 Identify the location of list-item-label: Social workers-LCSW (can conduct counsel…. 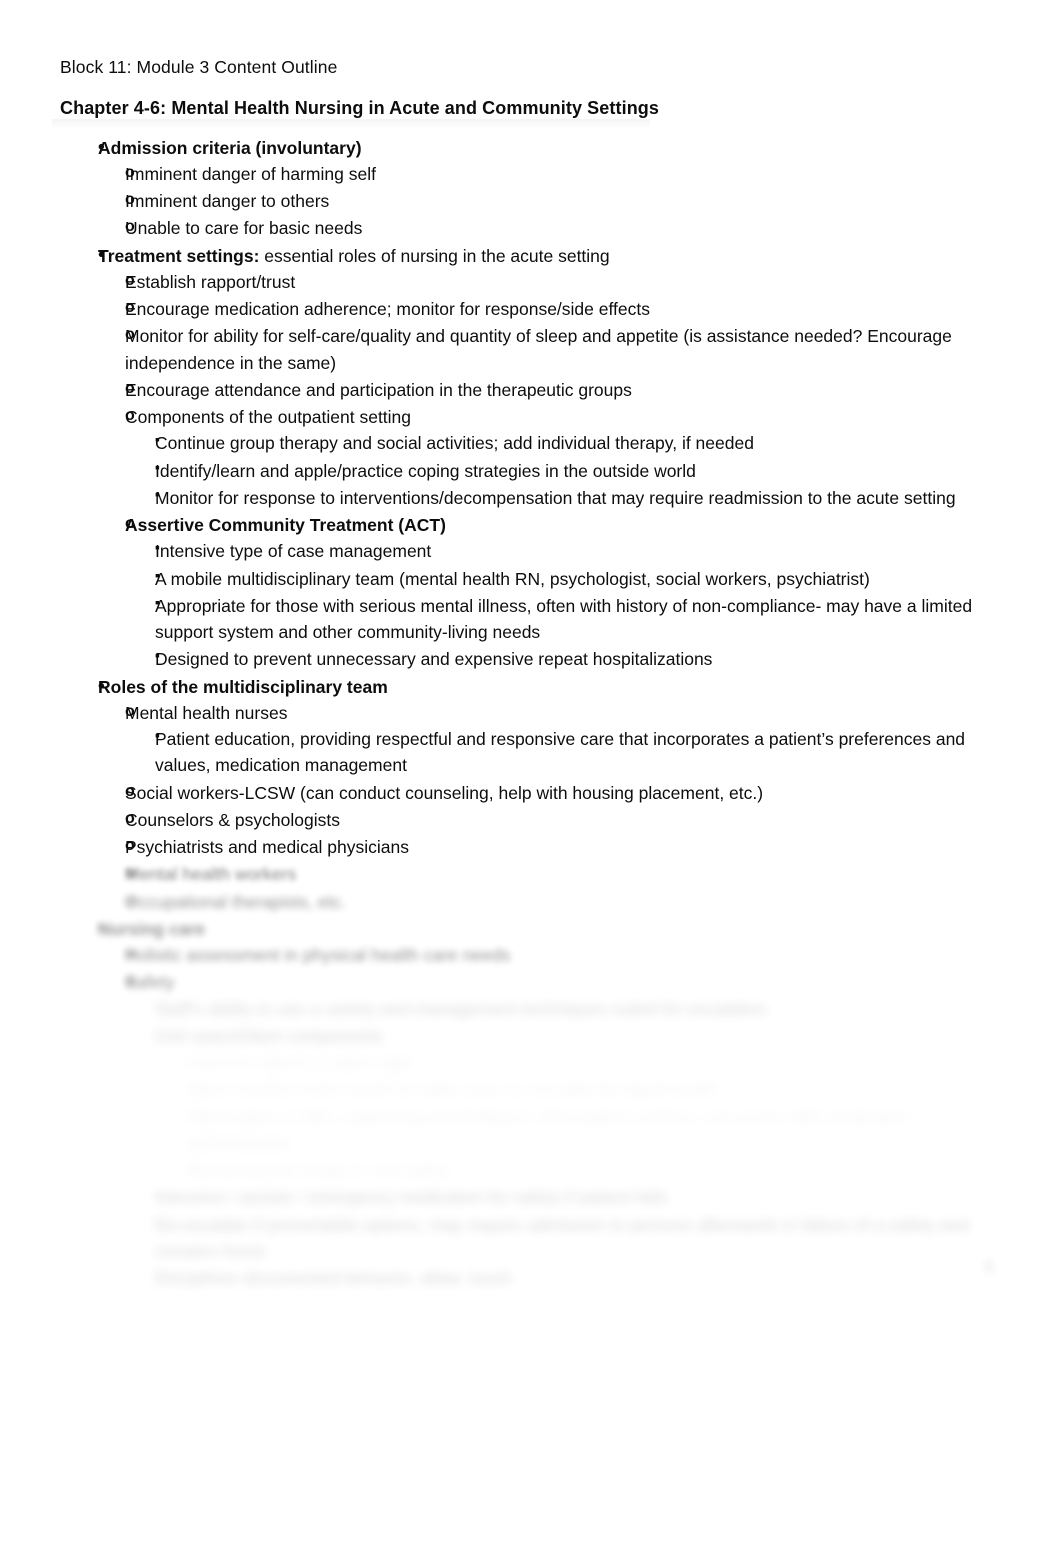
(567, 793).